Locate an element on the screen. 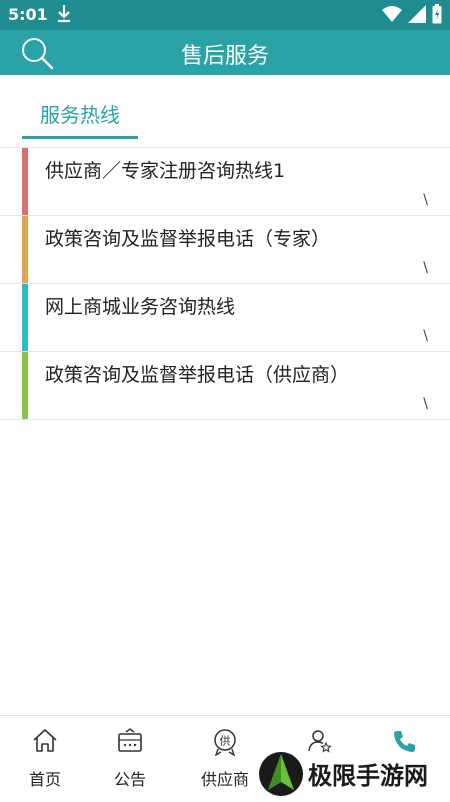 The image size is (450, 802). list-item: 网上商城业务咨询热线 \ is located at coordinates (225, 318).